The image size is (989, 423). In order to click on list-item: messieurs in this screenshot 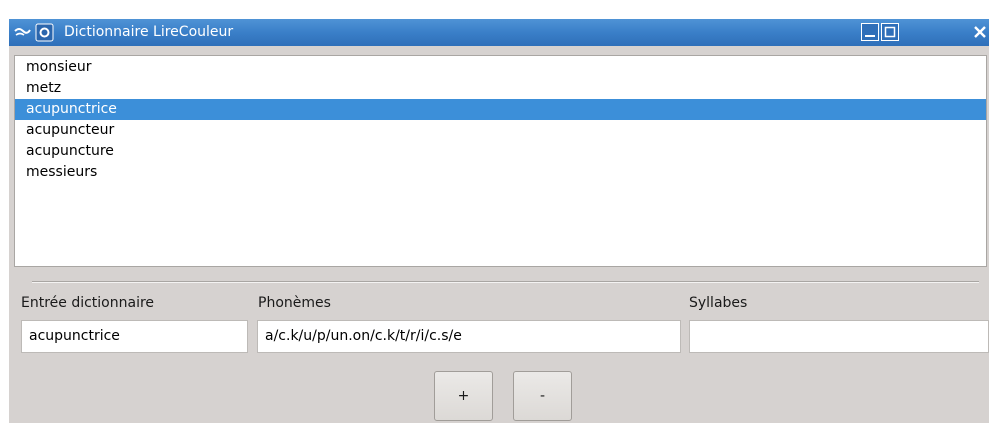, I will do `click(500, 172)`.